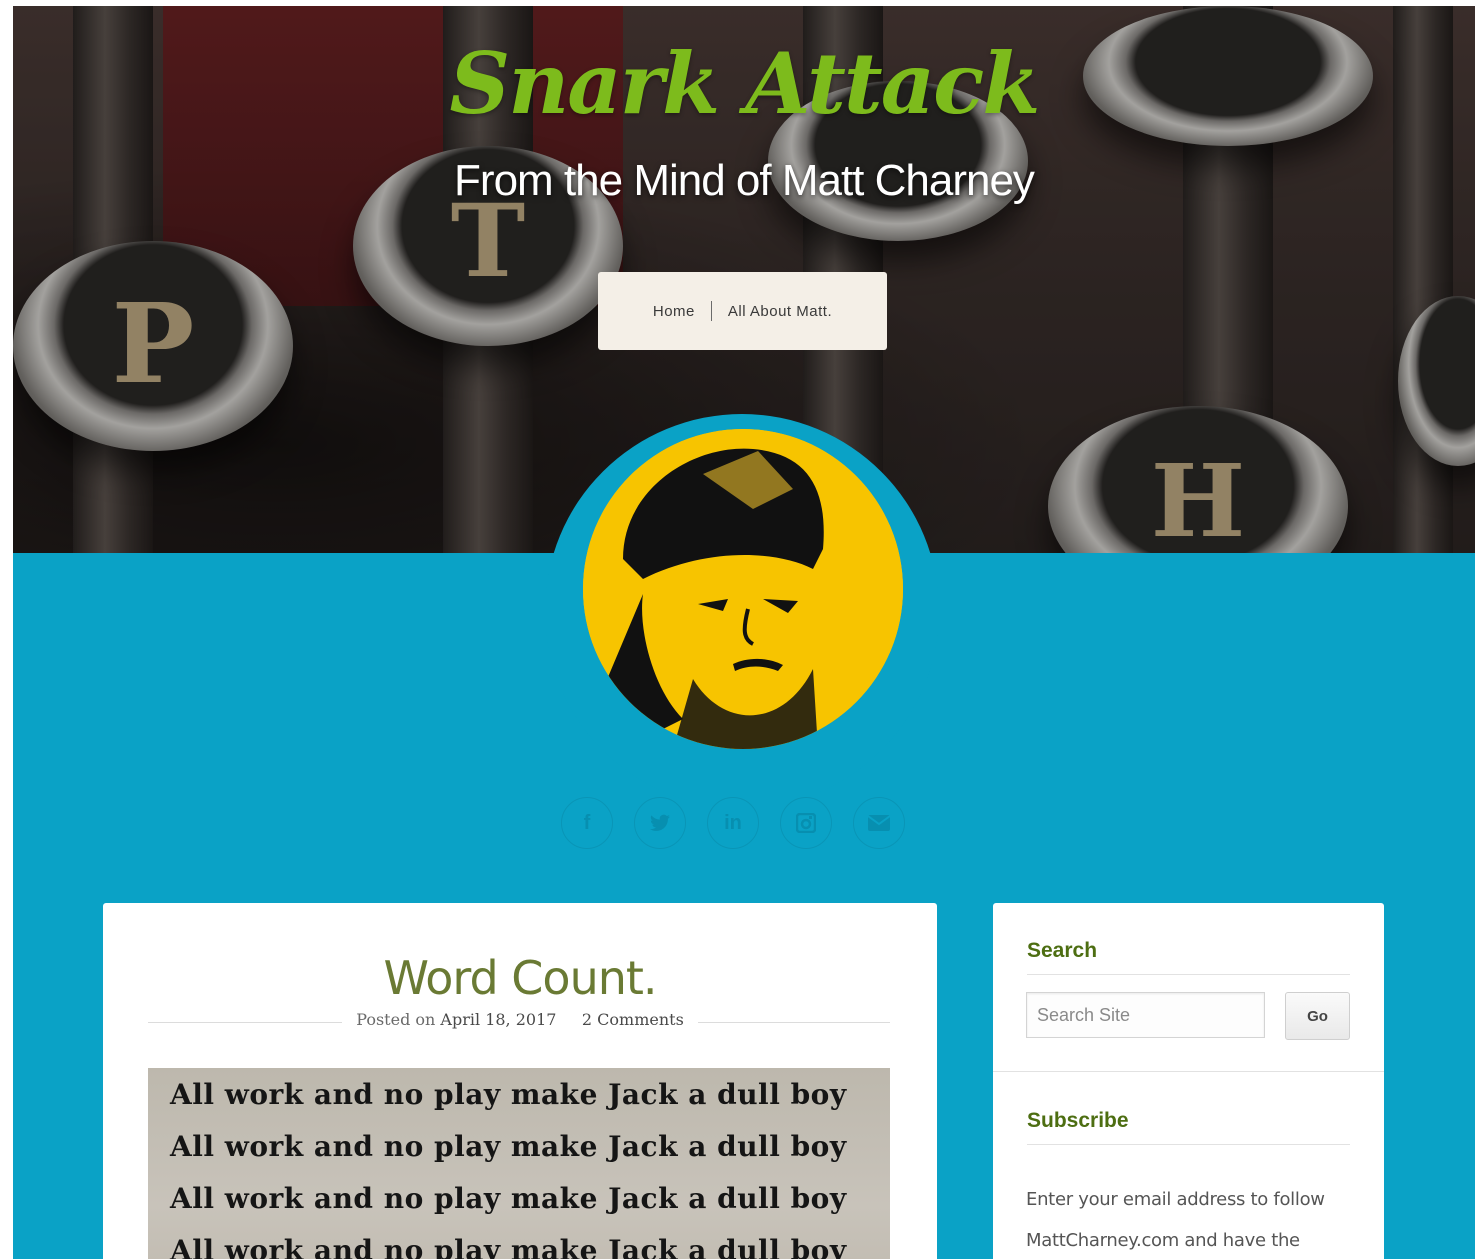 Image resolution: width=1475 pixels, height=1259 pixels. I want to click on facebook-icon: f, so click(587, 823).